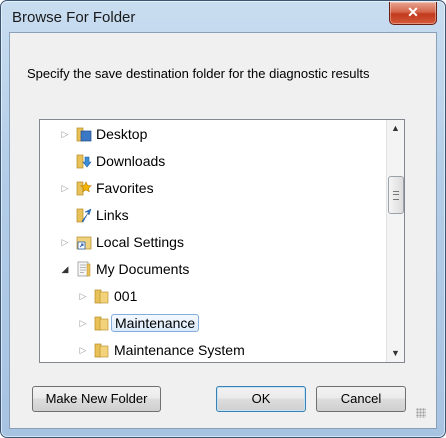 The image size is (446, 438). I want to click on tree-item-local-settings: ▷ Local Settings, so click(122, 242).